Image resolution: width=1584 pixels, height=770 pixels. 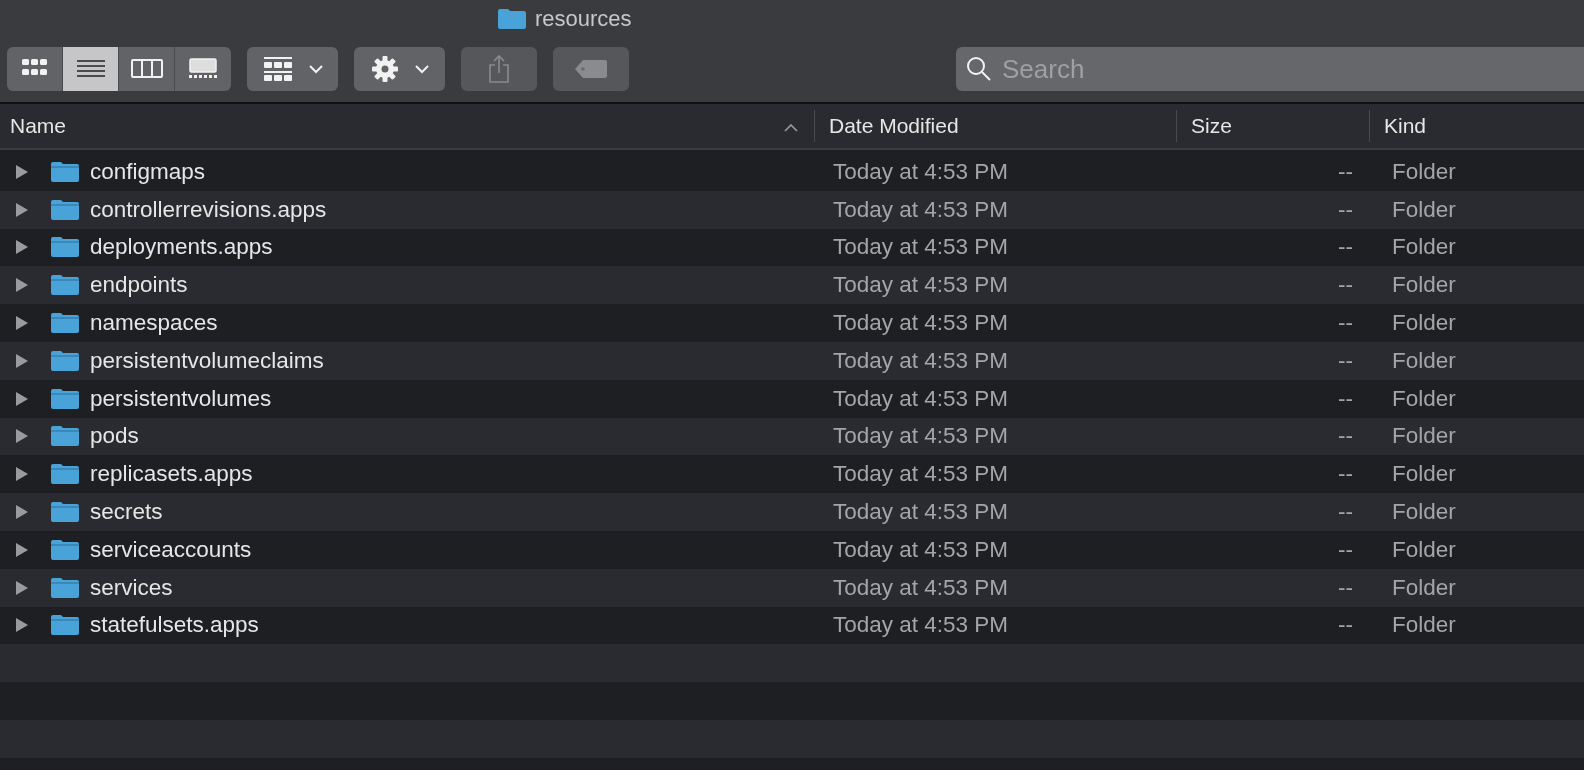 I want to click on folder-row: services Today at 4:53 PM -- Folder, so click(x=792, y=587).